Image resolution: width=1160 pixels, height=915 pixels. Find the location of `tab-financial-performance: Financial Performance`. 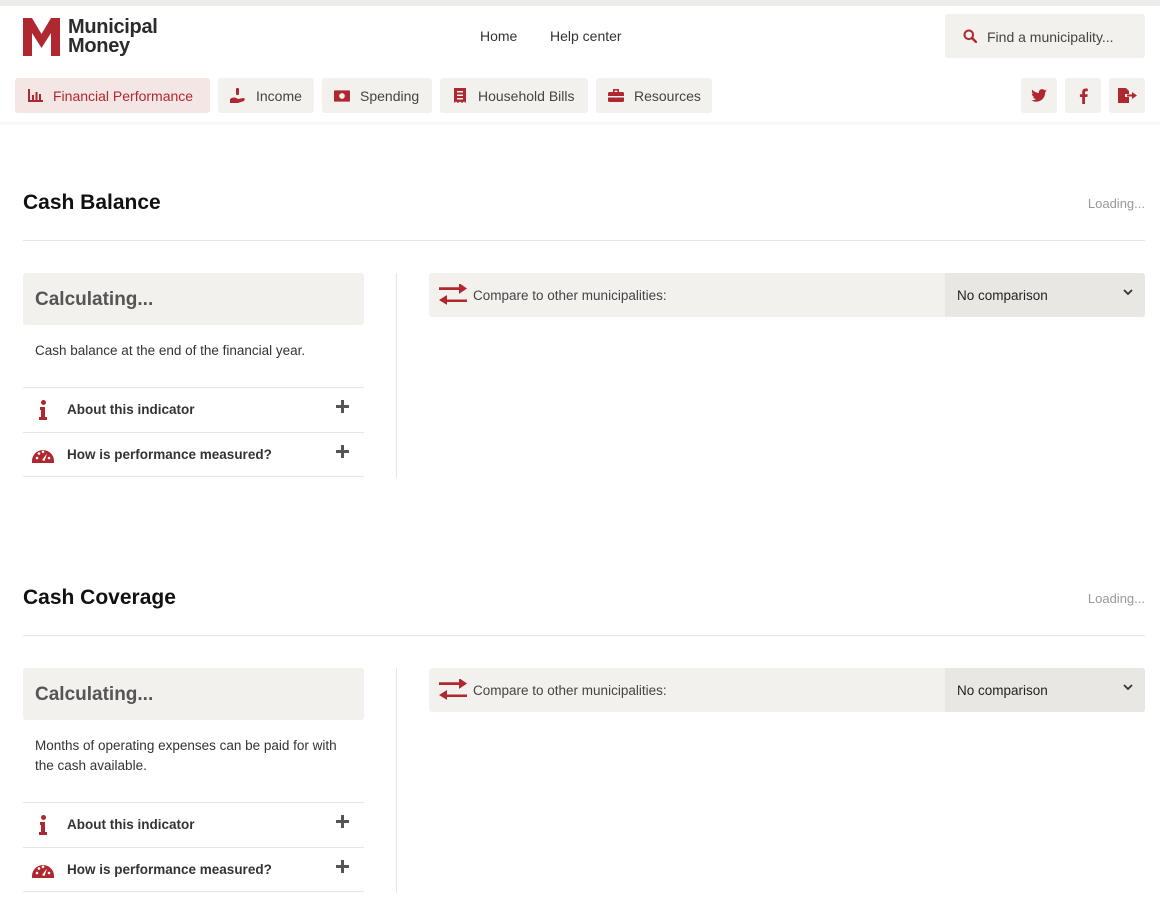

tab-financial-performance: Financial Performance is located at coordinates (112, 95).